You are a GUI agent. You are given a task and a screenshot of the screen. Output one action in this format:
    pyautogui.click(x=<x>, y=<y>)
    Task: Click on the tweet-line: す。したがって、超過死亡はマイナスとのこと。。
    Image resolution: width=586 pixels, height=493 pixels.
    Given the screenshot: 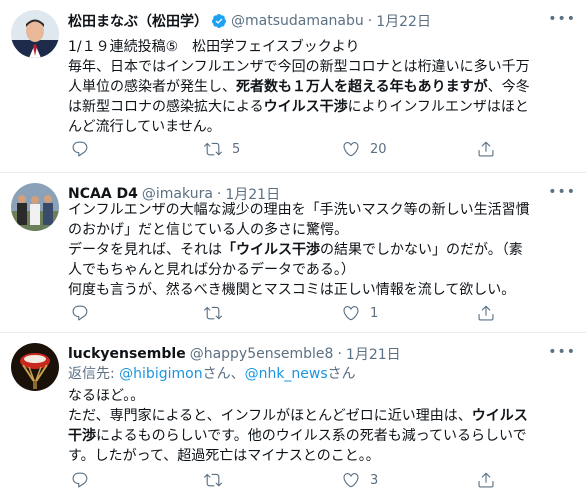 What is the action you would take?
    pyautogui.click(x=224, y=456)
    